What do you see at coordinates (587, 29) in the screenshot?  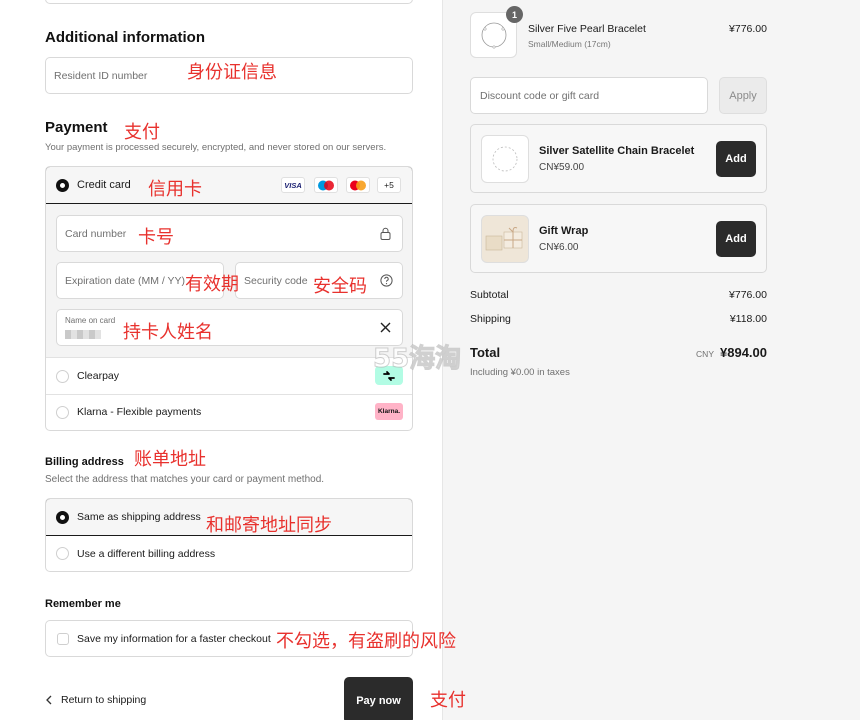 I see `product-name: Silver Five Pearl Bracelet` at bounding box center [587, 29].